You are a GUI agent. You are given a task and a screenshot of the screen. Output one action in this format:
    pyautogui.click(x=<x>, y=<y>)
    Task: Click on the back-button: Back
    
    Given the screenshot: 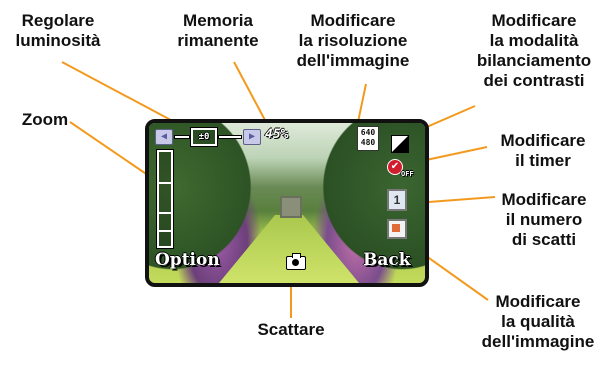 What is the action you would take?
    pyautogui.click(x=387, y=260)
    